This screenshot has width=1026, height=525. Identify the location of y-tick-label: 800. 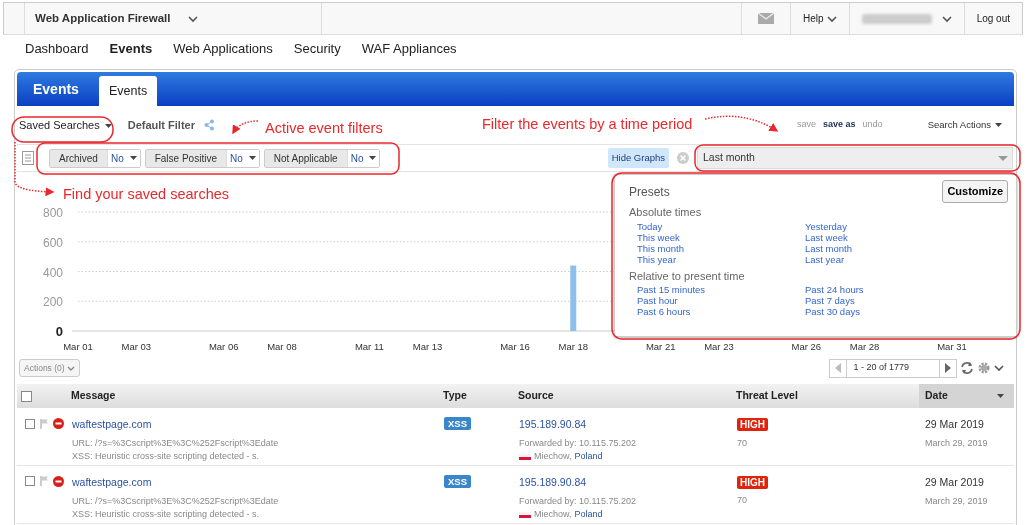
(52, 213).